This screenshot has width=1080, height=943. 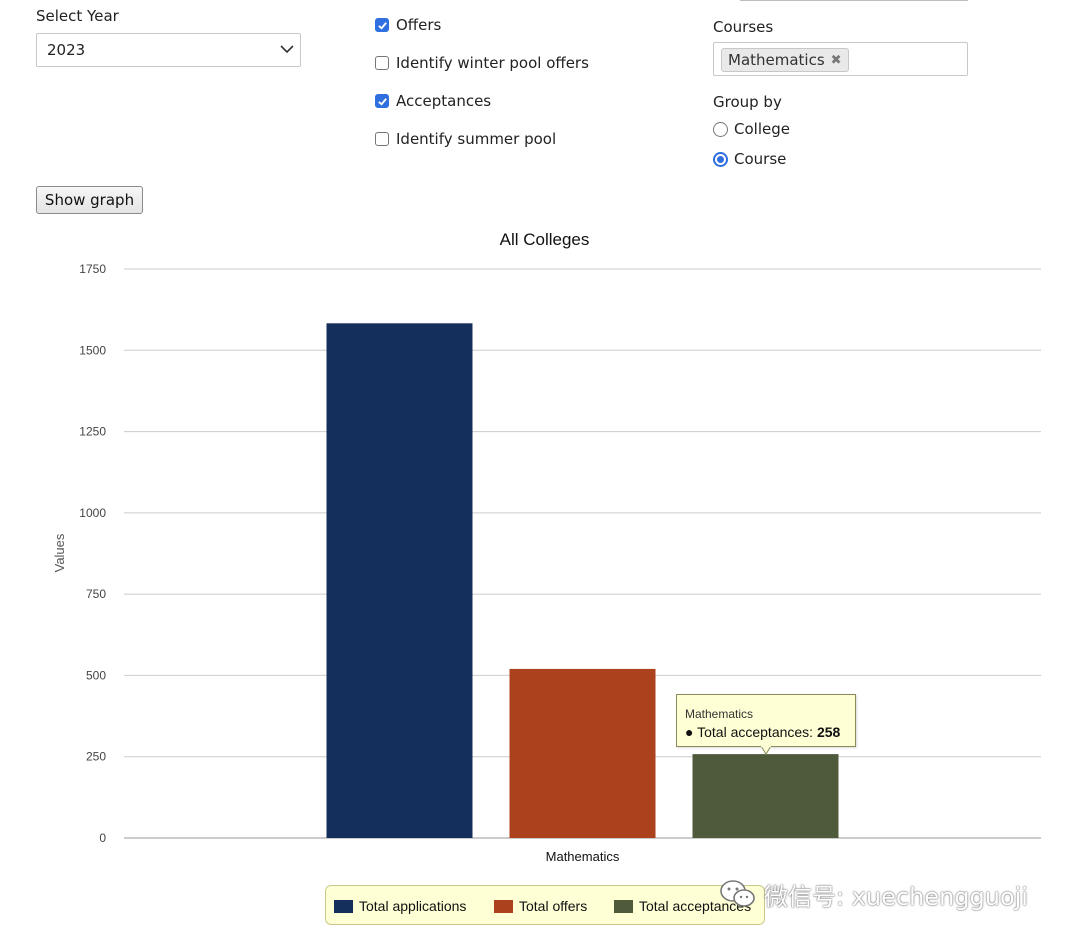 What do you see at coordinates (59, 552) in the screenshot?
I see `y-axis-title: Values` at bounding box center [59, 552].